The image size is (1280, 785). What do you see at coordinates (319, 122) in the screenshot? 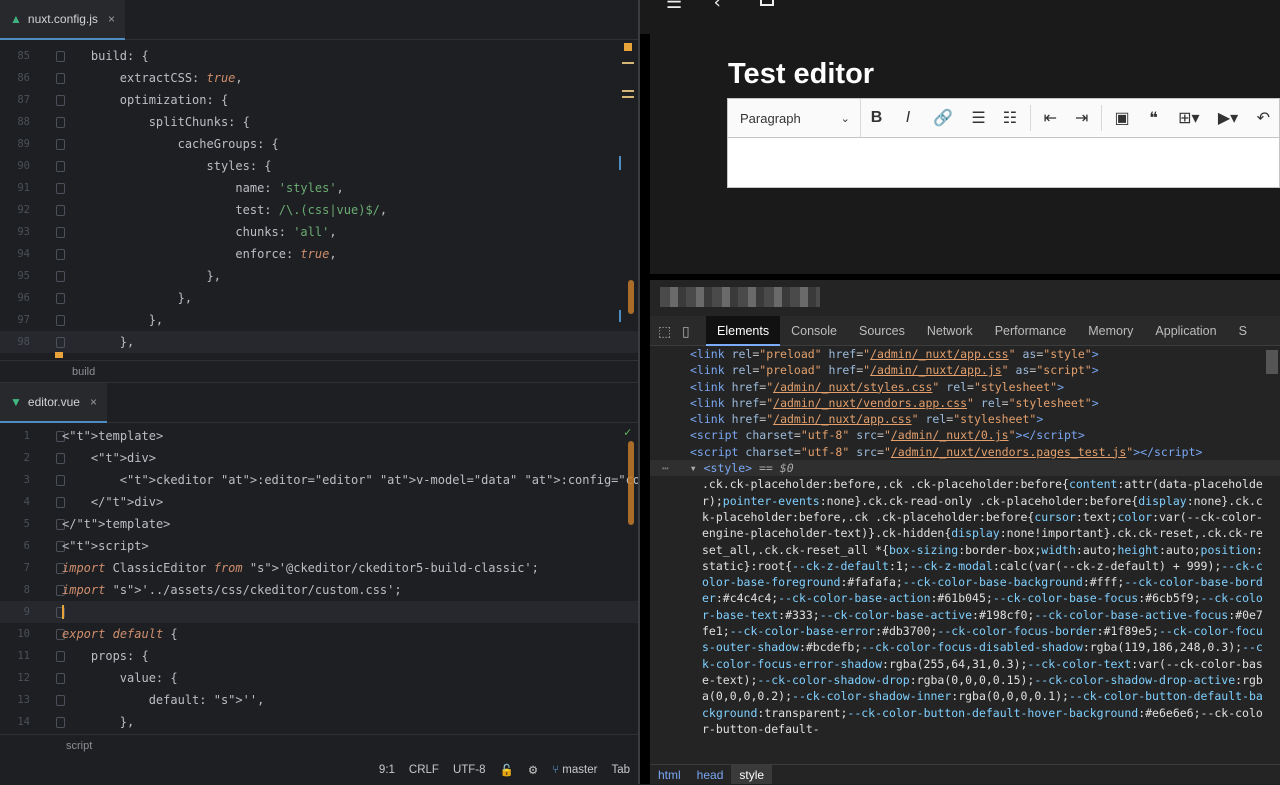
I see `code-line: 88 splitChunks: {` at bounding box center [319, 122].